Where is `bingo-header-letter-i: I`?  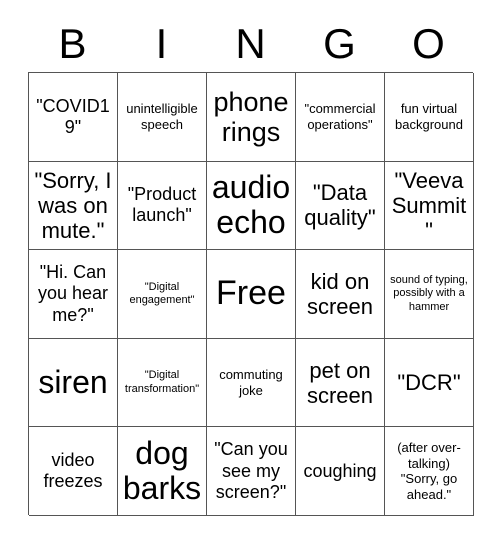
bingo-header-letter-i: I is located at coordinates (161, 43).